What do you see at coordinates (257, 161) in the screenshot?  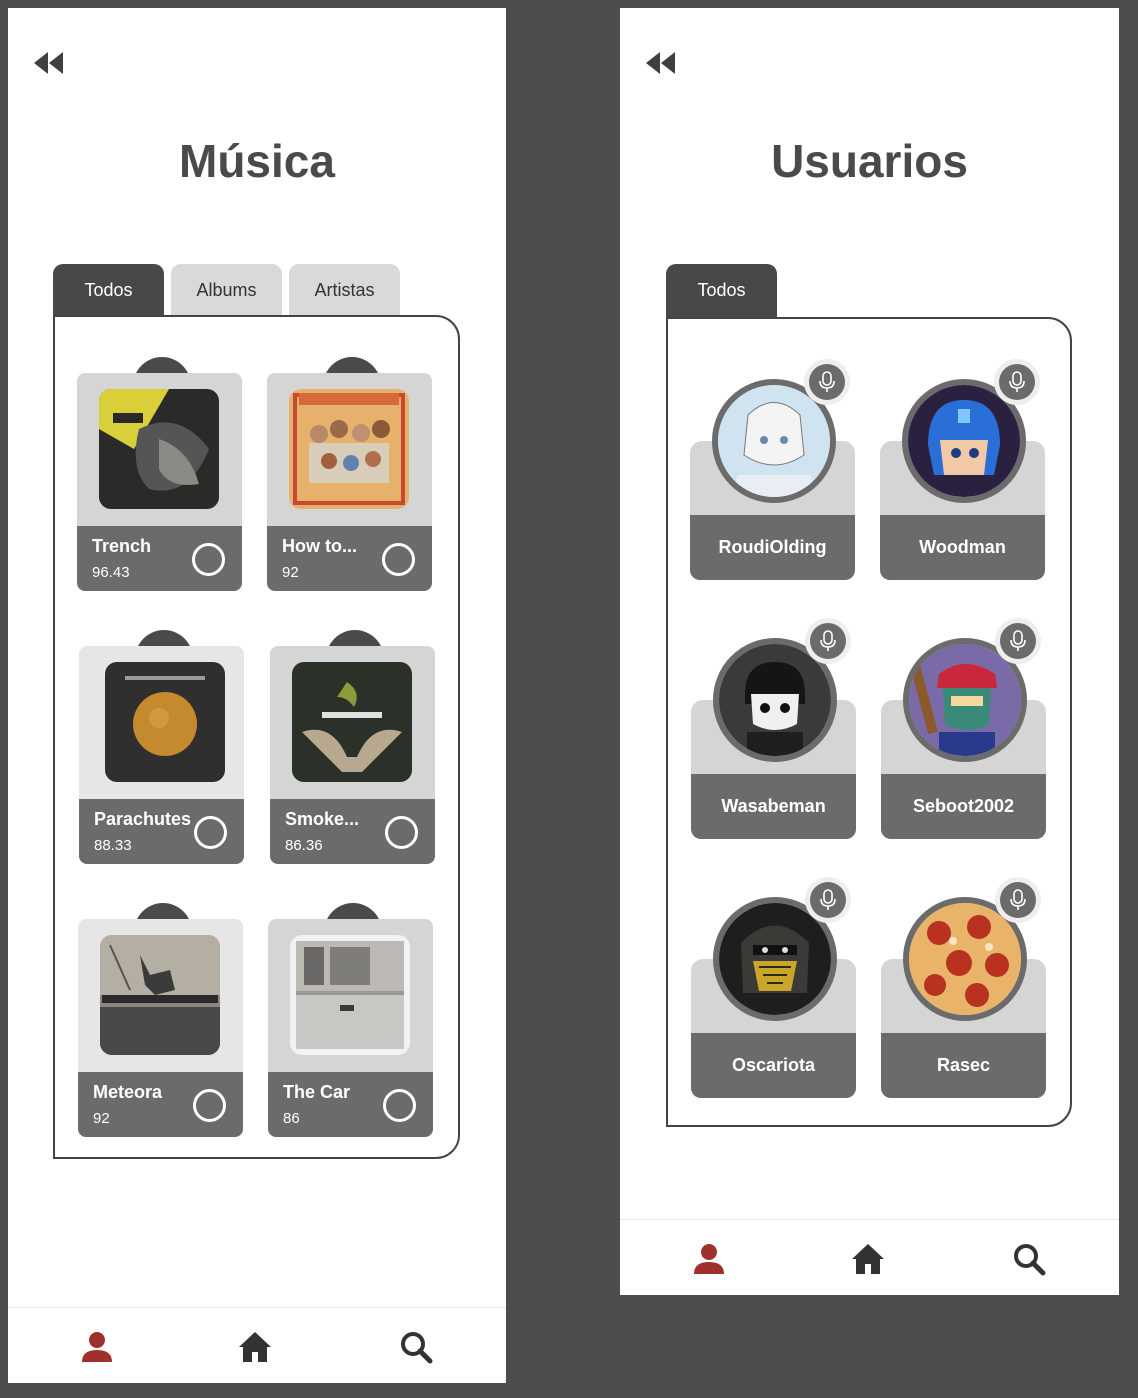 I see `page-title: Música` at bounding box center [257, 161].